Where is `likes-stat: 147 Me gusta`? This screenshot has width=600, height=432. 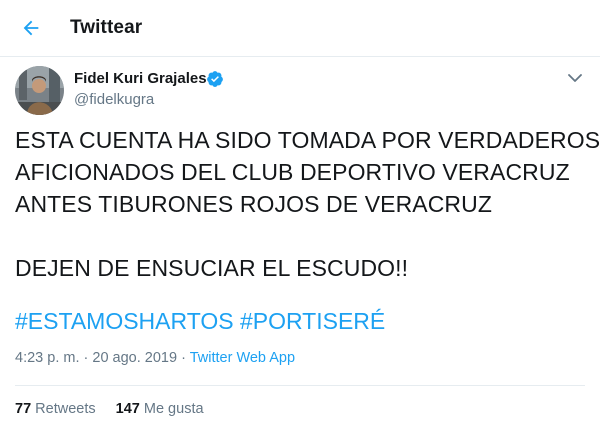
likes-stat: 147 Me gusta is located at coordinates (160, 409).